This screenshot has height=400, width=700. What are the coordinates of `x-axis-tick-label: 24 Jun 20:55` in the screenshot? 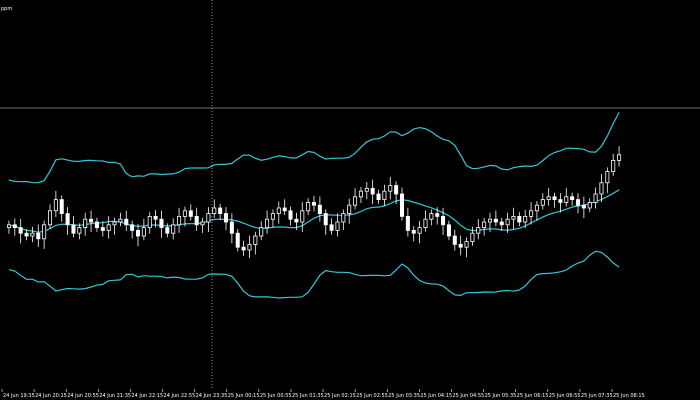 It's located at (83, 396).